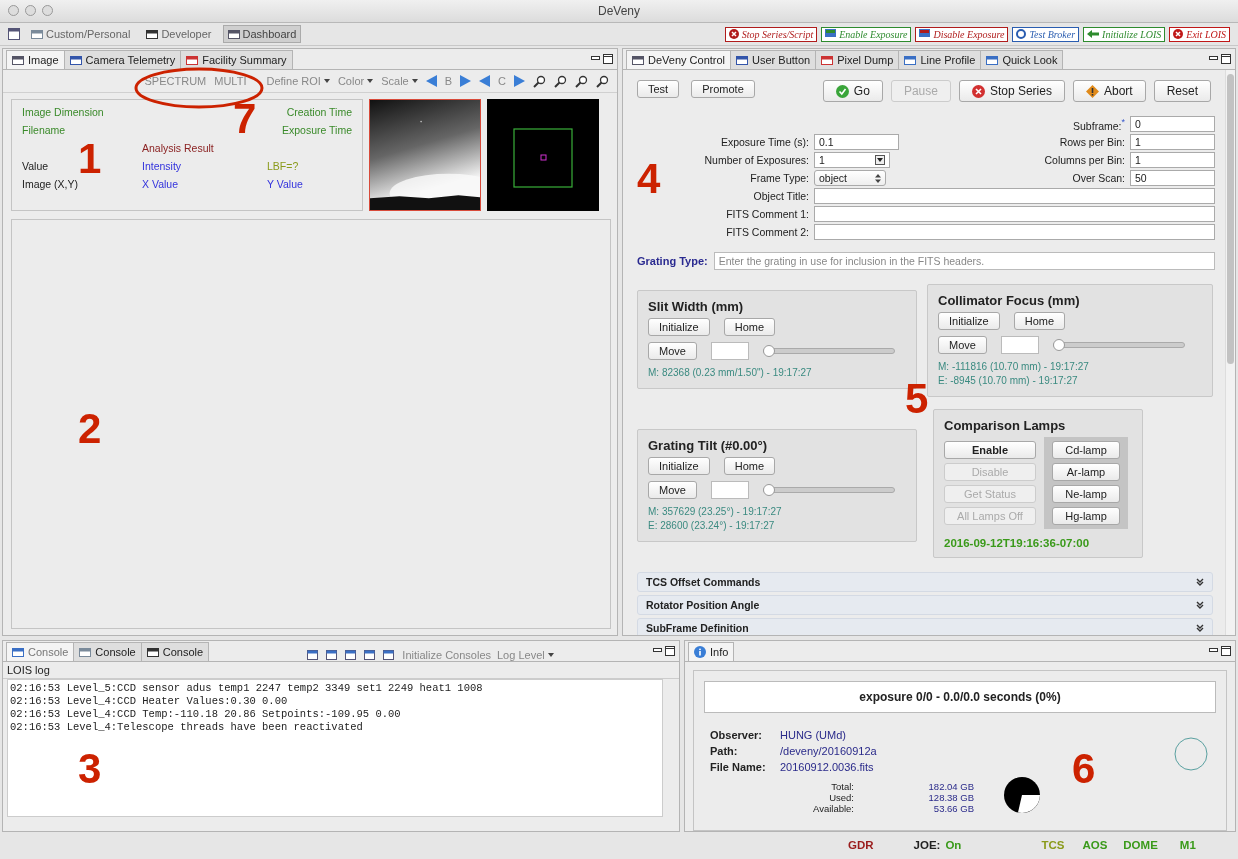 Image resolution: width=1238 pixels, height=859 pixels. Describe the element at coordinates (1124, 34) in the screenshot. I see `command-button: Initialize LOIS` at that location.